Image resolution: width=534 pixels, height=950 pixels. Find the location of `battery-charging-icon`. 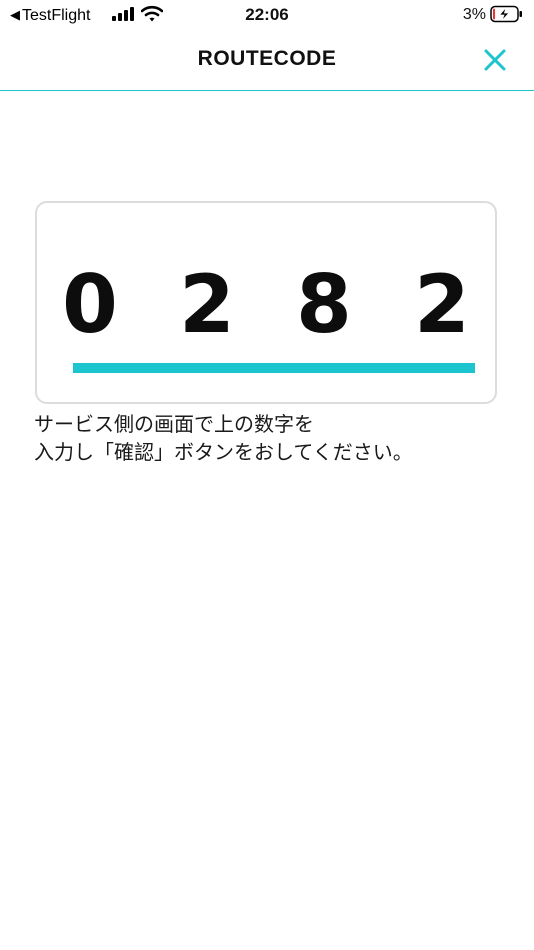

battery-charging-icon is located at coordinates (506, 14).